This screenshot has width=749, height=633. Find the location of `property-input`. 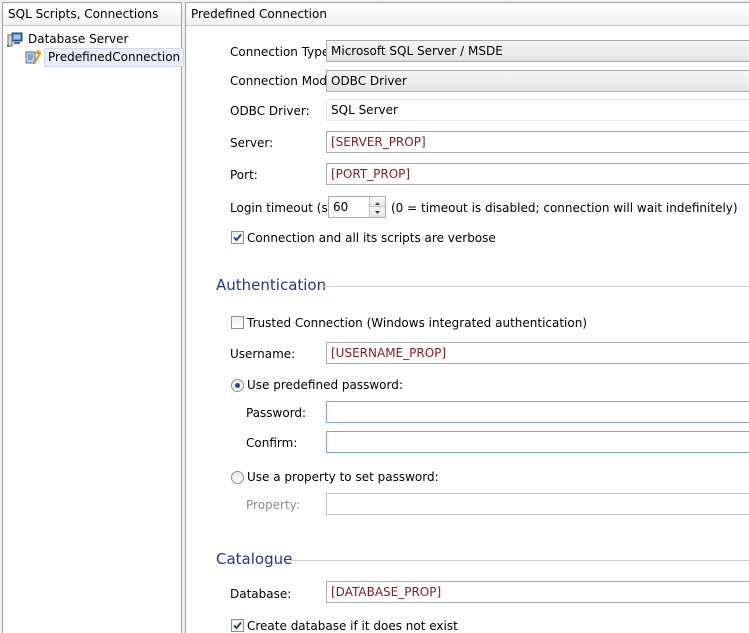

property-input is located at coordinates (537, 504).